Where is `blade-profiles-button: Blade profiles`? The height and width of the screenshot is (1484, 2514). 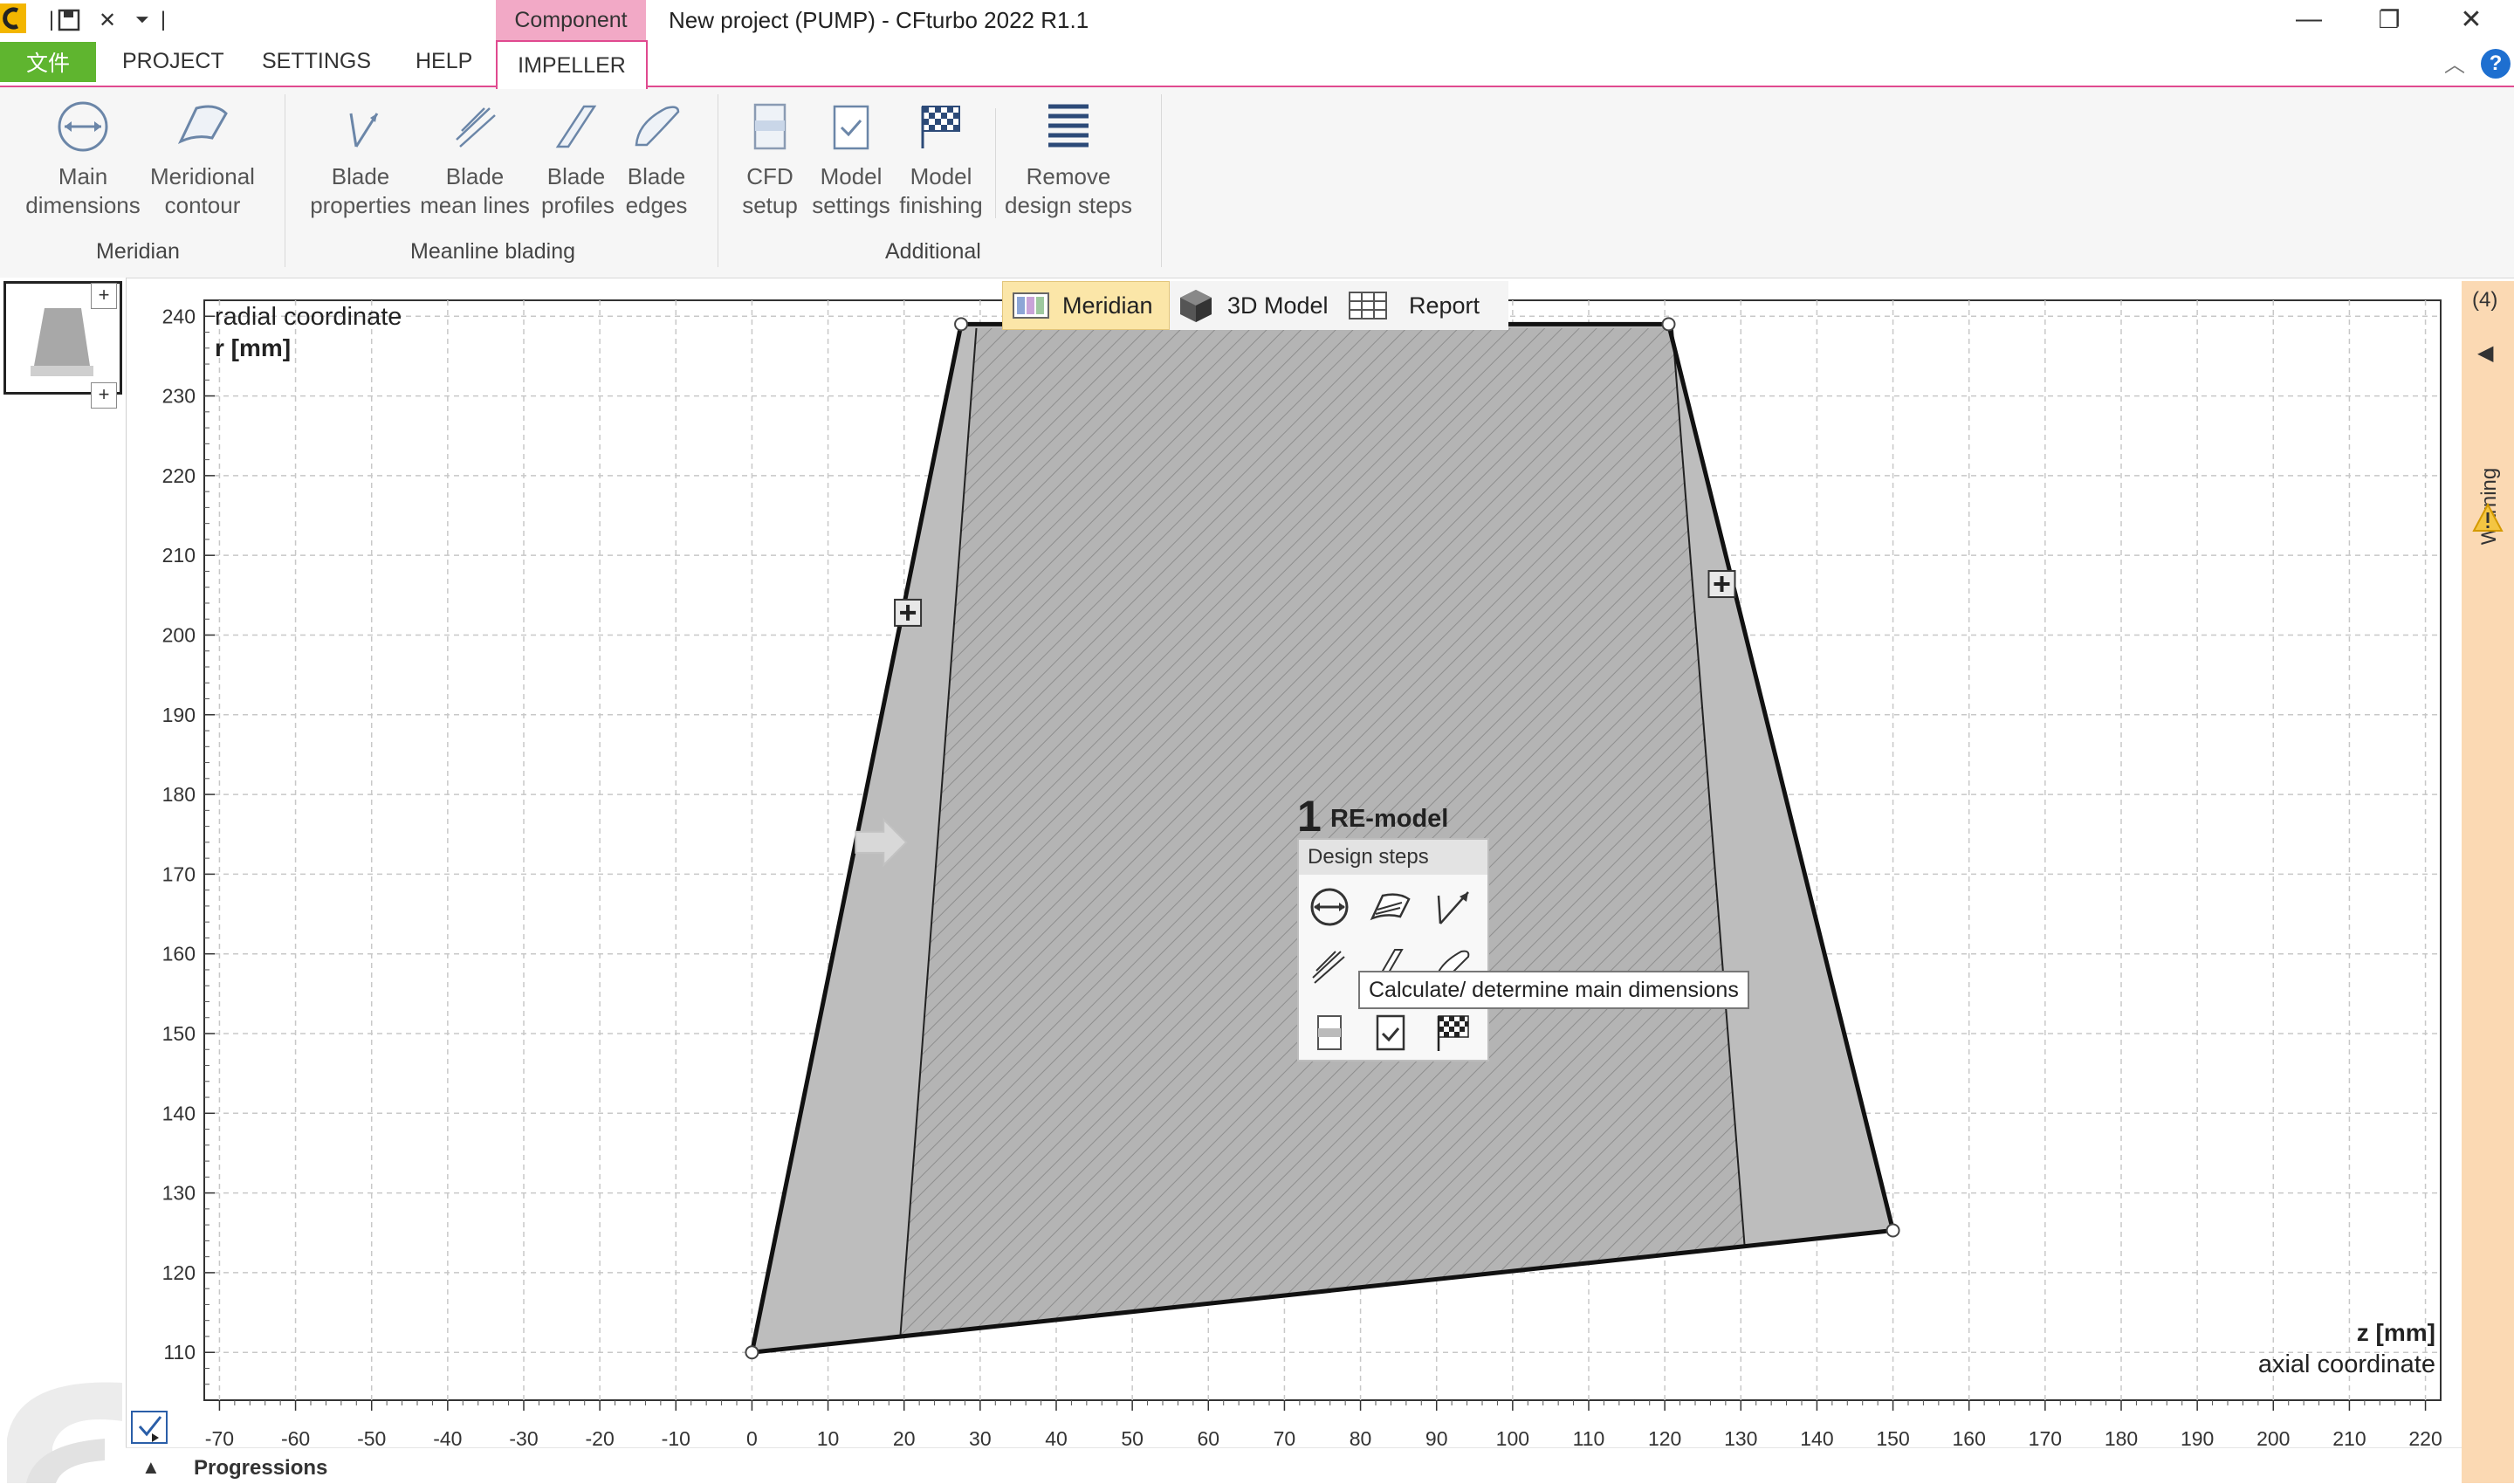
blade-profiles-button: Blade profiles is located at coordinates (578, 158).